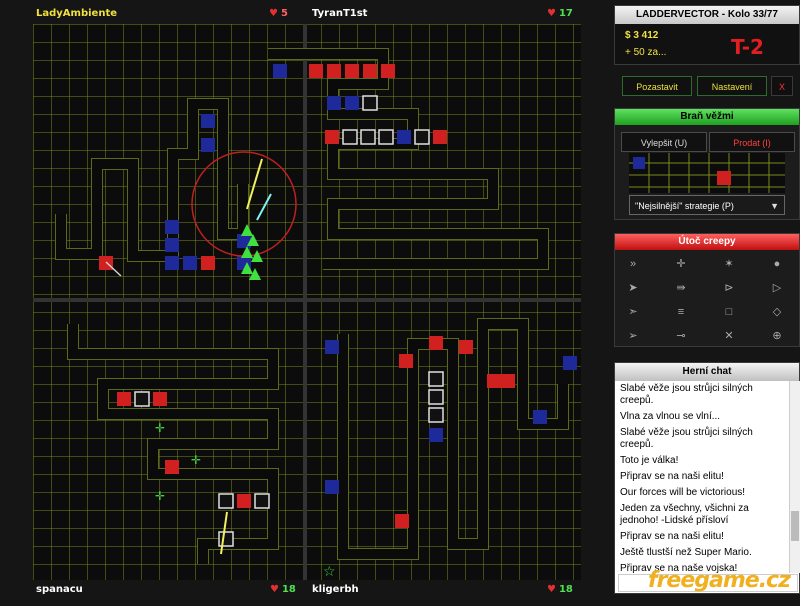 Image resolution: width=800 pixels, height=606 pixels. Describe the element at coordinates (77, 13) in the screenshot. I see `player-name: LadyAmbiente` at that location.